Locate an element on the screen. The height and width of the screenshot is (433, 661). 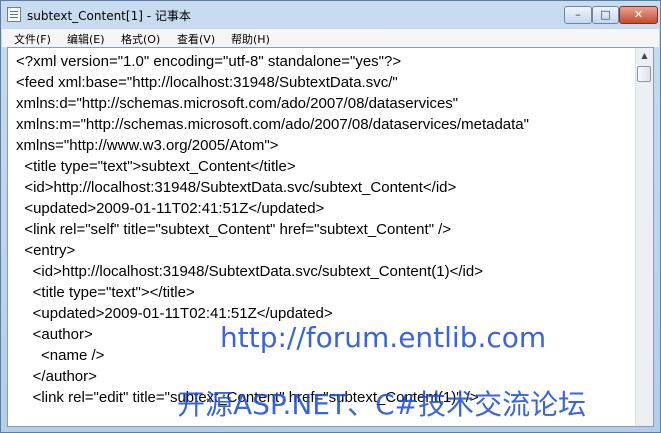
text-line: <entry> is located at coordinates (46, 250).